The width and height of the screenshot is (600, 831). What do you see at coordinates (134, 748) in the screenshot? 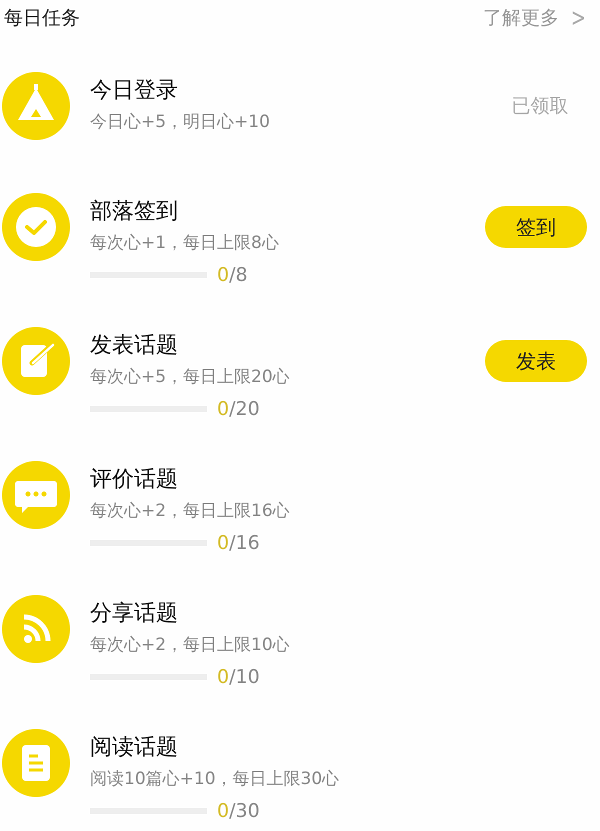
I see `task-title: 阅读话题` at bounding box center [134, 748].